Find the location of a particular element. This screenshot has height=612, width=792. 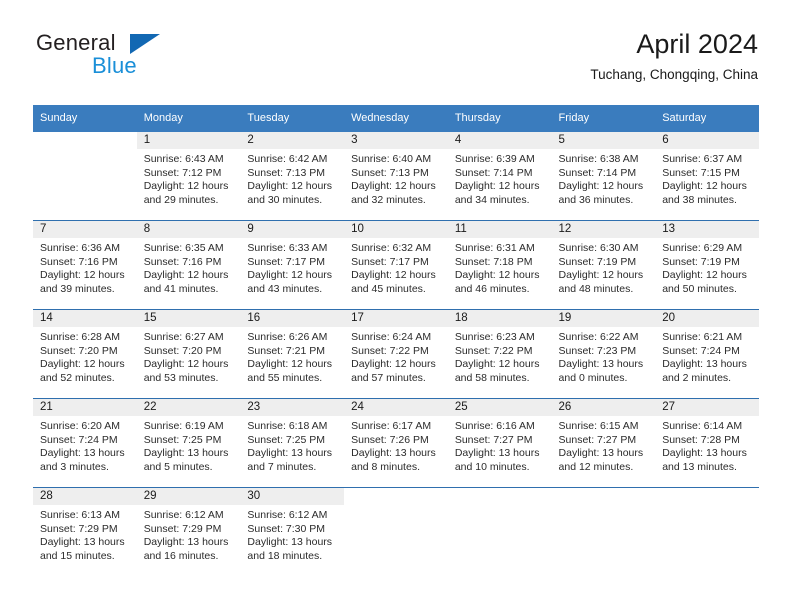

day-number: 16 is located at coordinates (292, 318).